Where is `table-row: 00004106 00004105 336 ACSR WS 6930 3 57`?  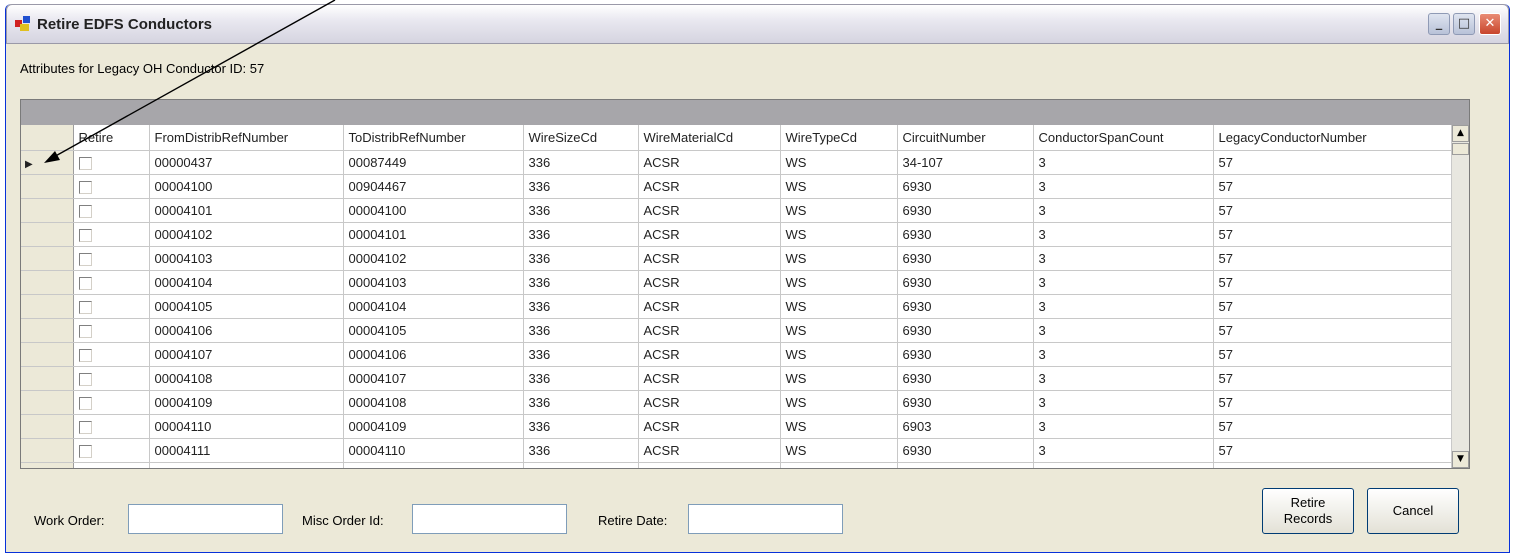
table-row: 00004106 00004105 336 ACSR WS 6930 3 57 is located at coordinates (736, 330).